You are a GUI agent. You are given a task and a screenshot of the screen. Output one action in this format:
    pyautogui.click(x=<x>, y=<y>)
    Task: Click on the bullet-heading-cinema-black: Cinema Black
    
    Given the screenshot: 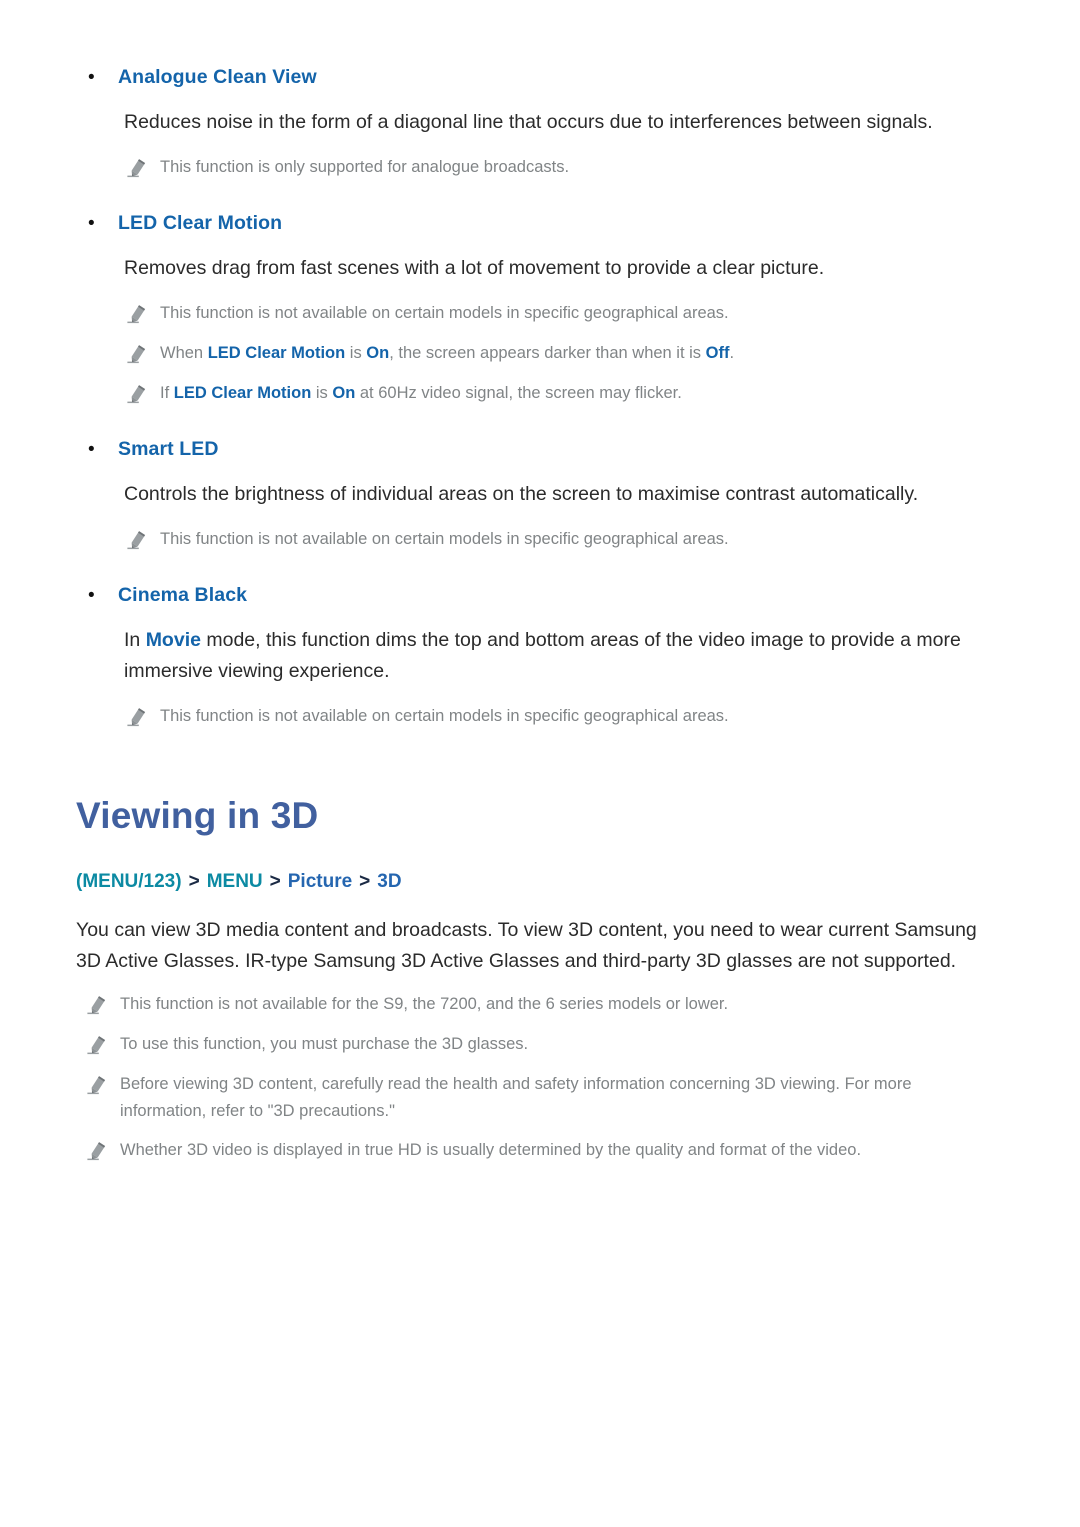 What is the action you would take?
    pyautogui.click(x=584, y=595)
    